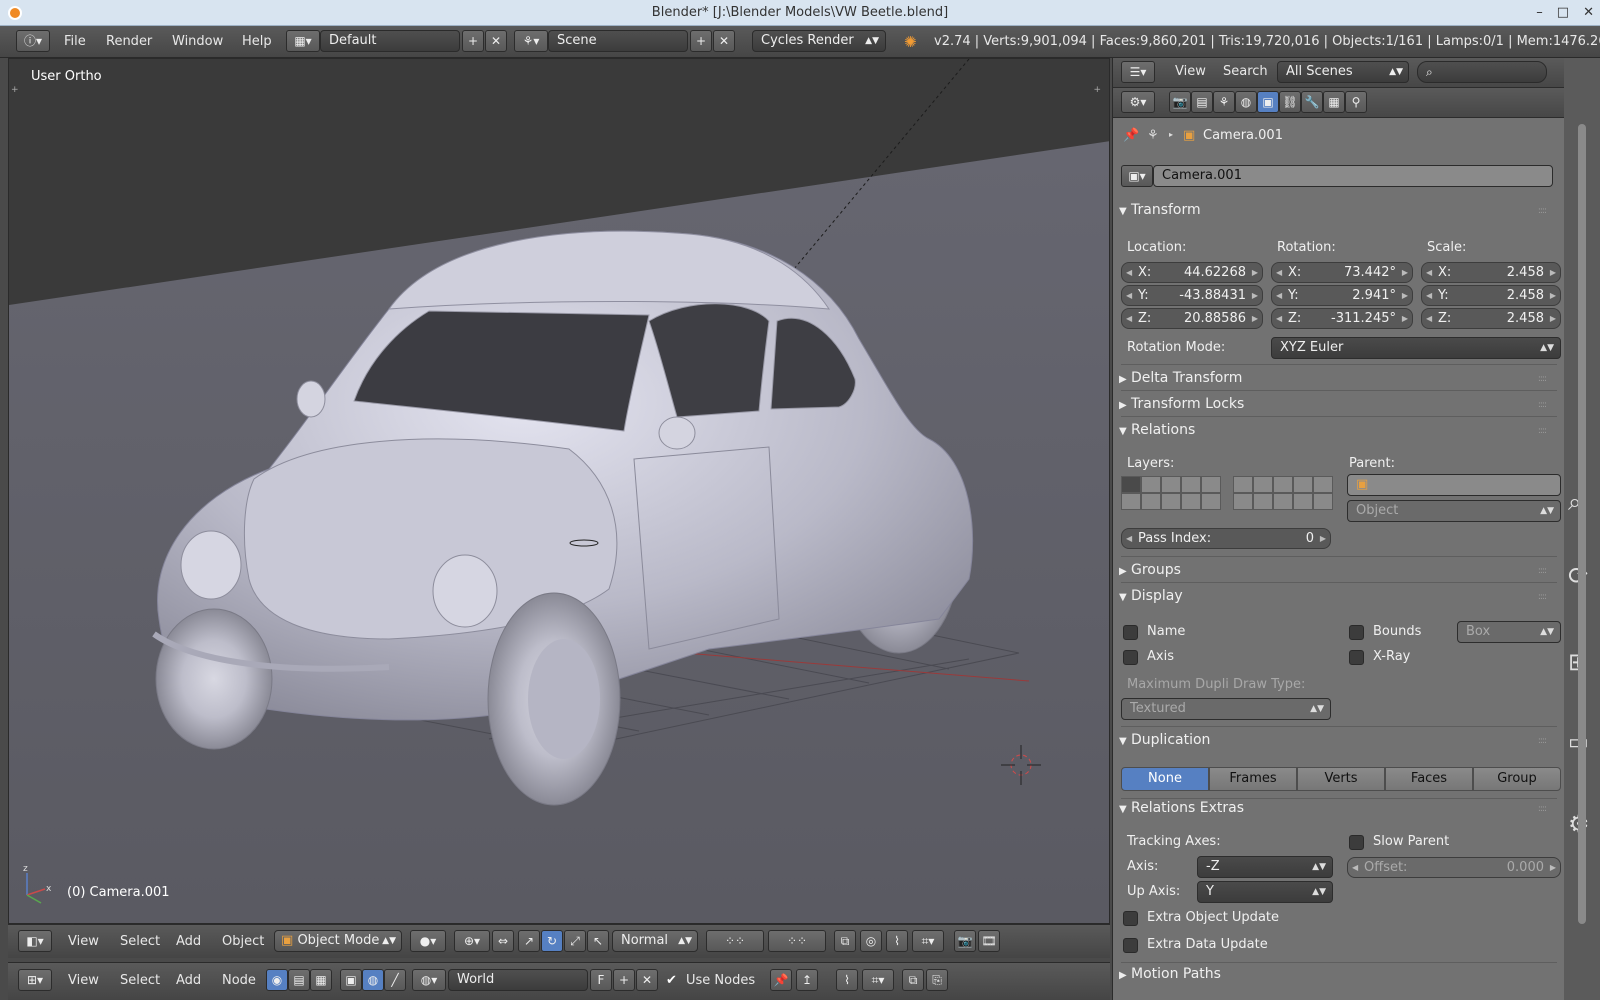  I want to click on dupli-none-button: None, so click(1165, 779).